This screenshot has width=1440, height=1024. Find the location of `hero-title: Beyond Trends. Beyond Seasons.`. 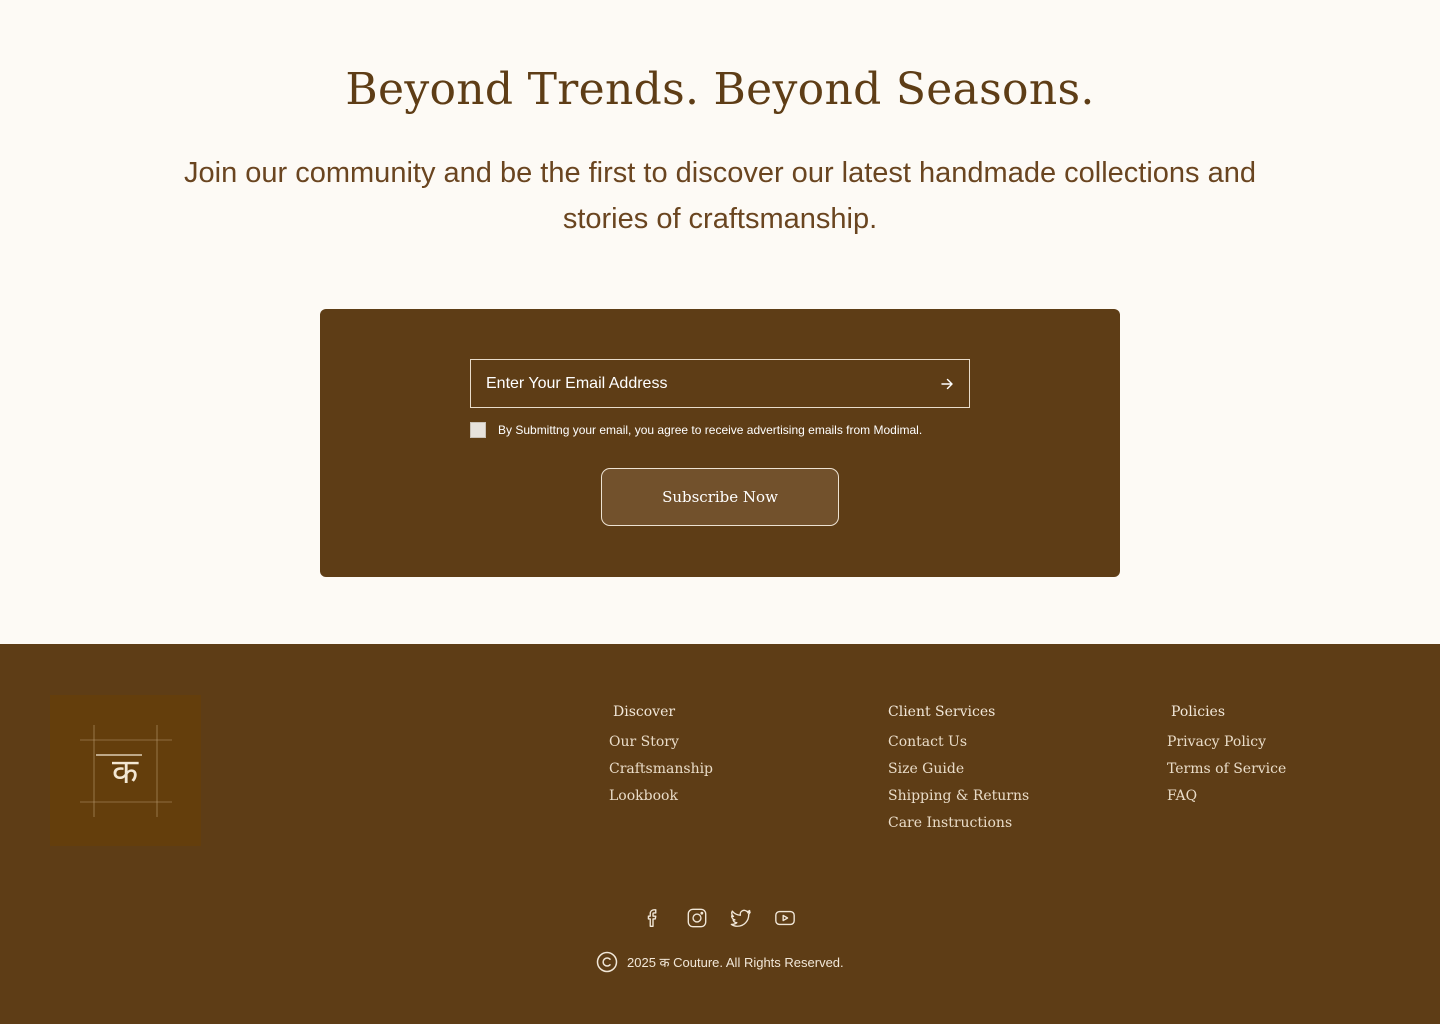

hero-title: Beyond Trends. Beyond Seasons. is located at coordinates (720, 89).